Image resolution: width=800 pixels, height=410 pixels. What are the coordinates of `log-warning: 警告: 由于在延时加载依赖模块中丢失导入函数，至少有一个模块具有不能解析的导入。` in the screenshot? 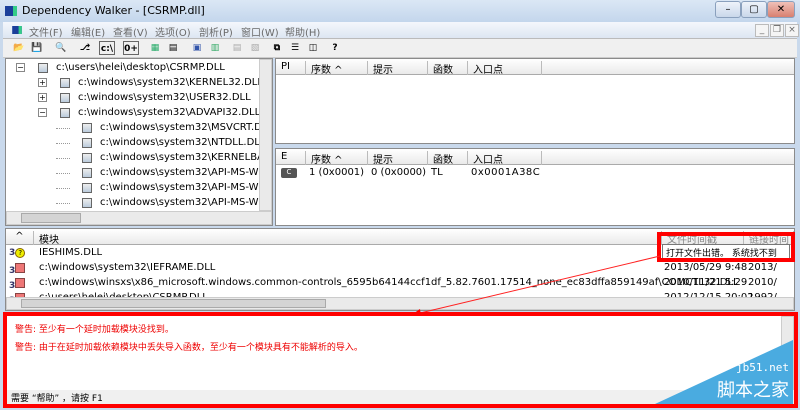 It's located at (189, 348).